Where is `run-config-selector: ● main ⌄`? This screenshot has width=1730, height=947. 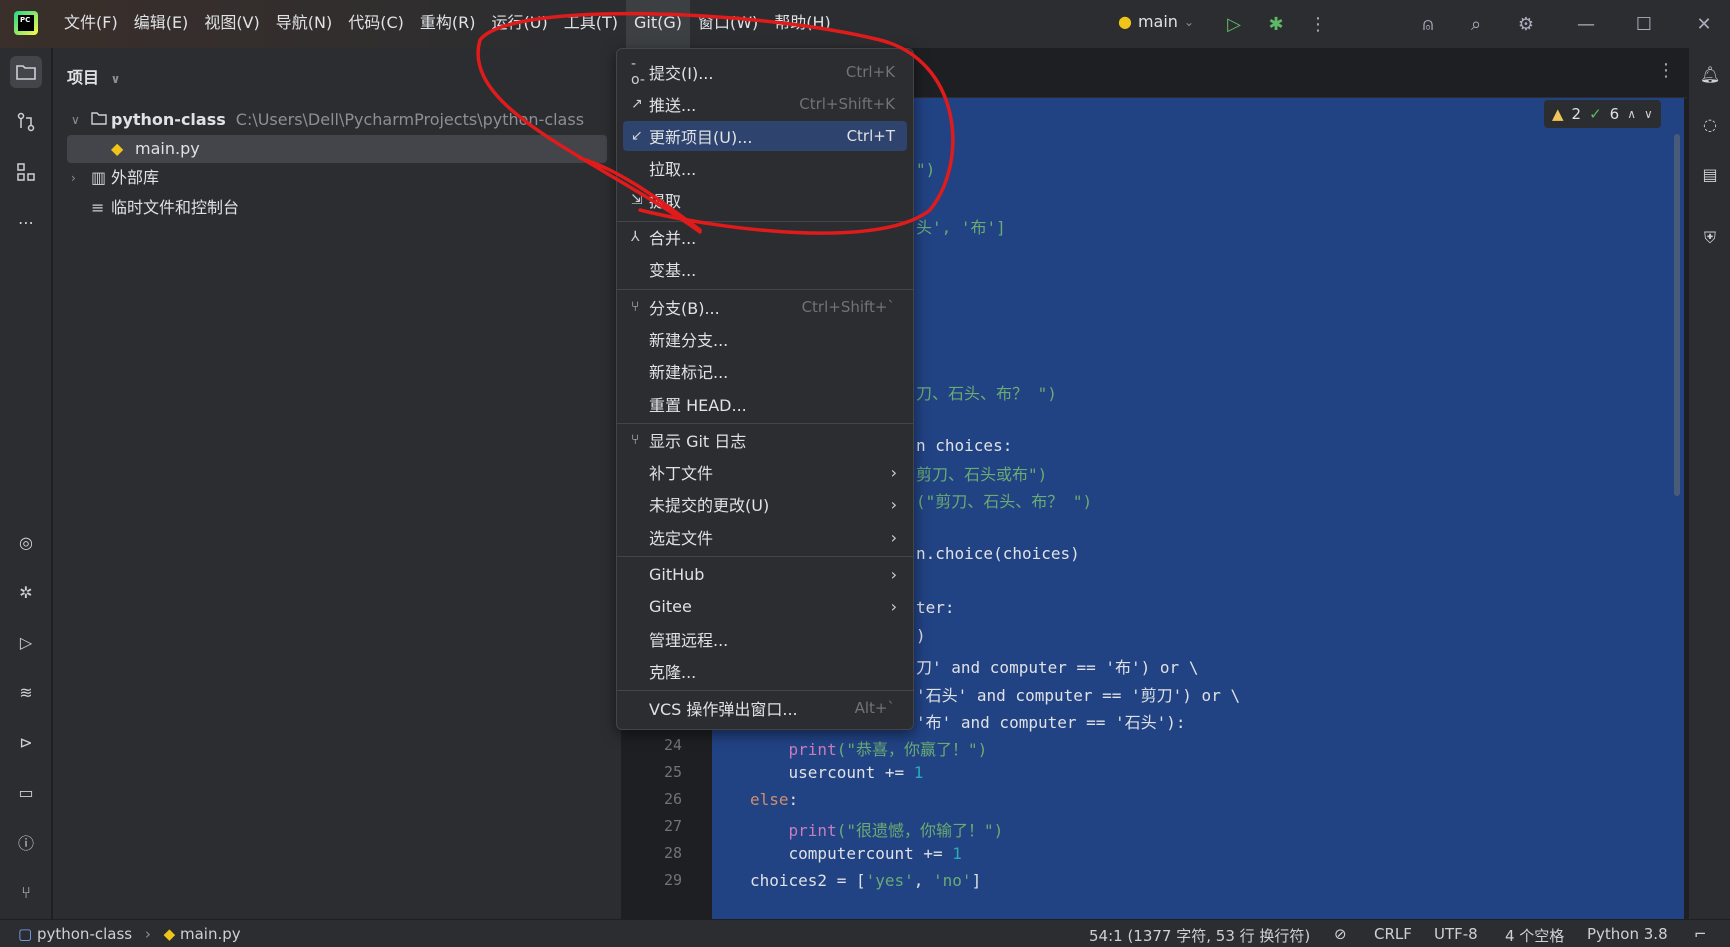
run-config-selector: ● main ⌄ is located at coordinates (1156, 21).